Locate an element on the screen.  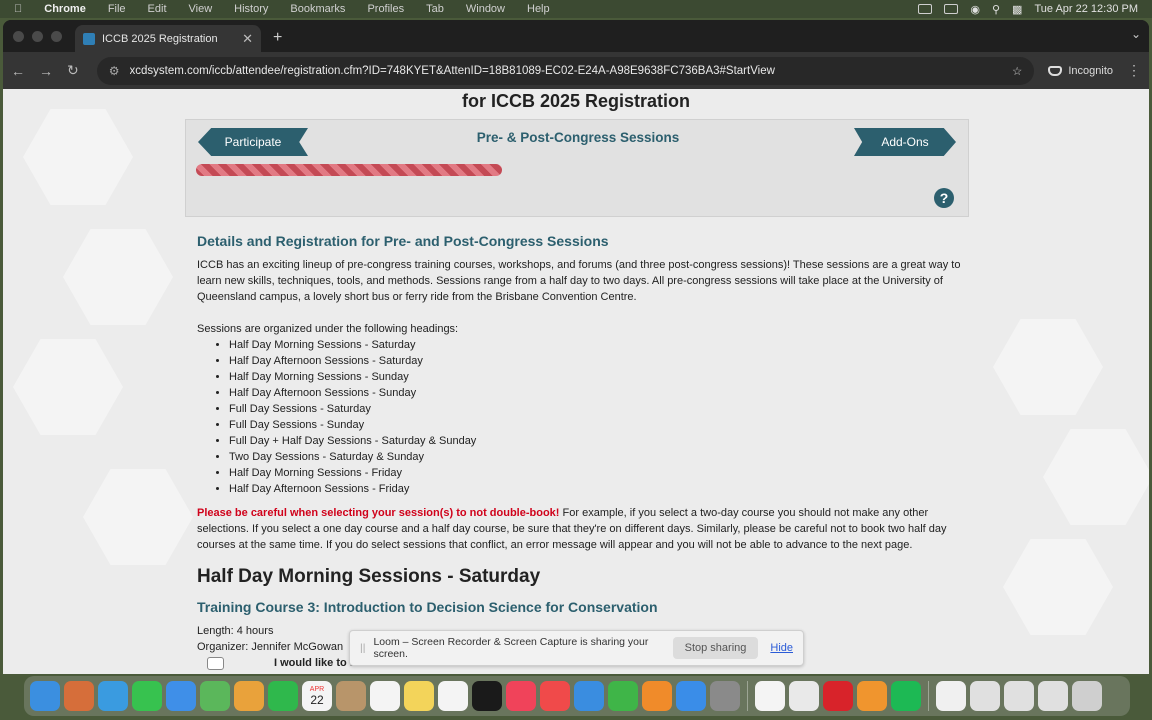
menu-profiles: Profiles is located at coordinates (385, 9).